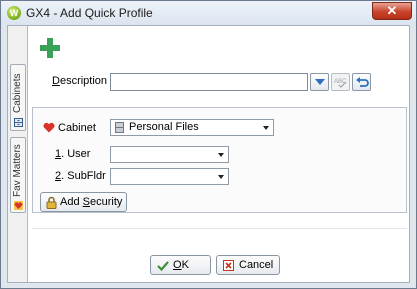 This screenshot has width=417, height=289. I want to click on user-label: 1. User, so click(73, 154).